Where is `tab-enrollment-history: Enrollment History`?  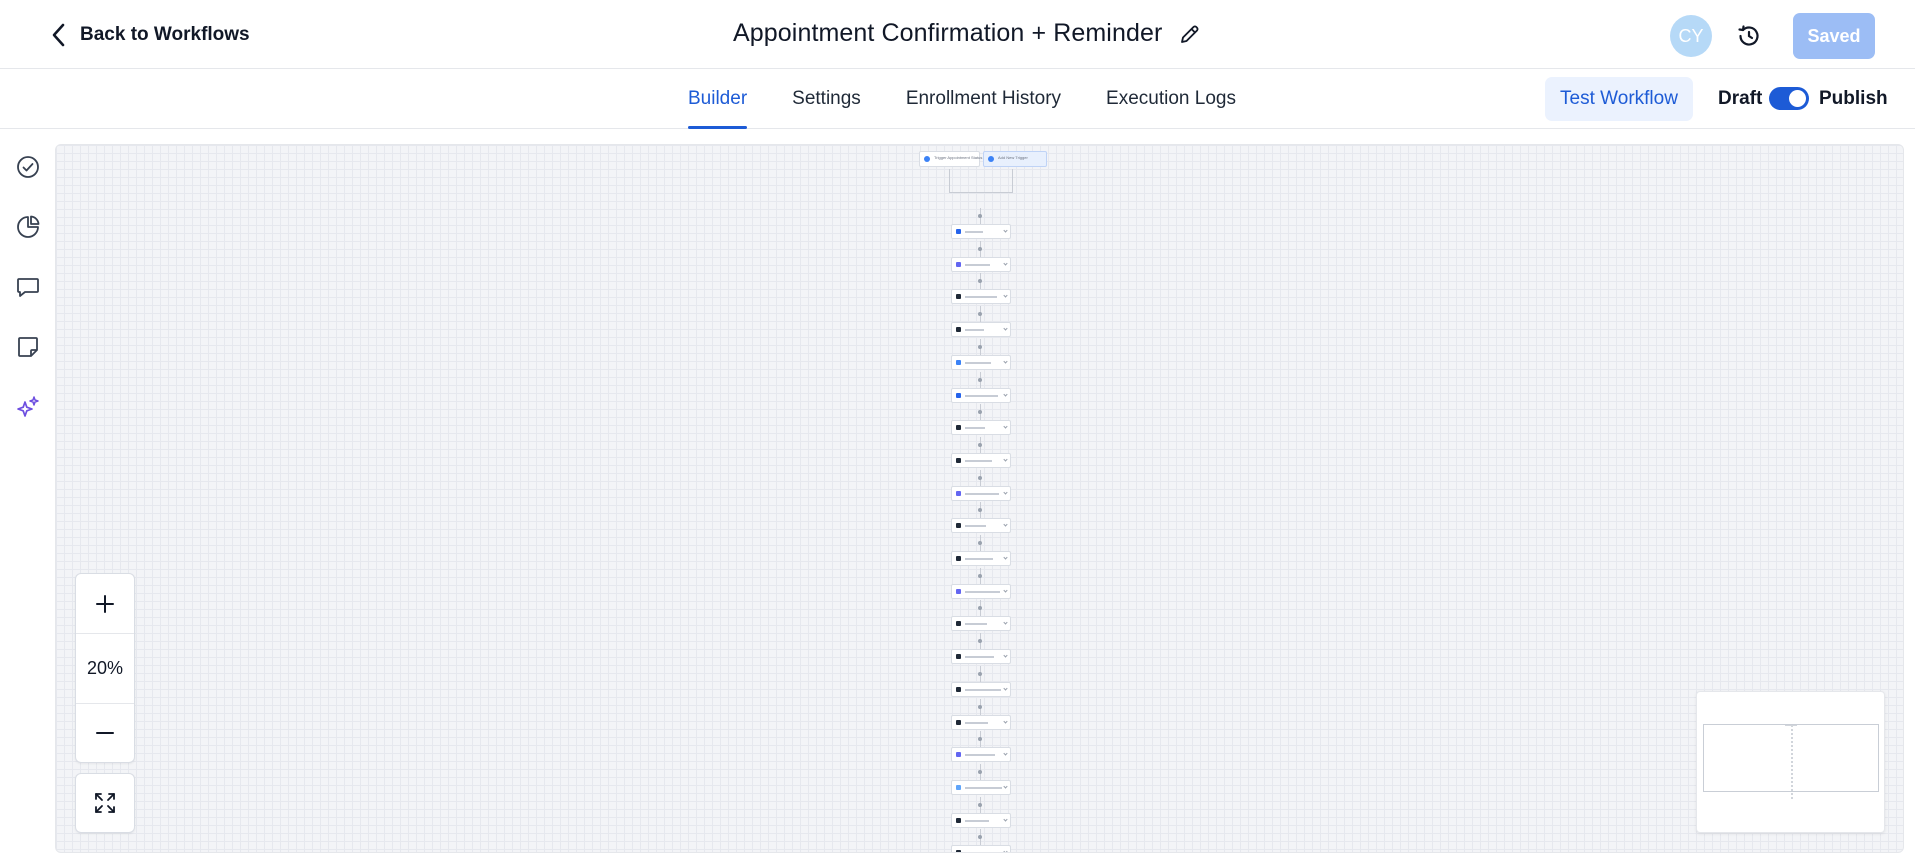 tab-enrollment-history: Enrollment History is located at coordinates (983, 99).